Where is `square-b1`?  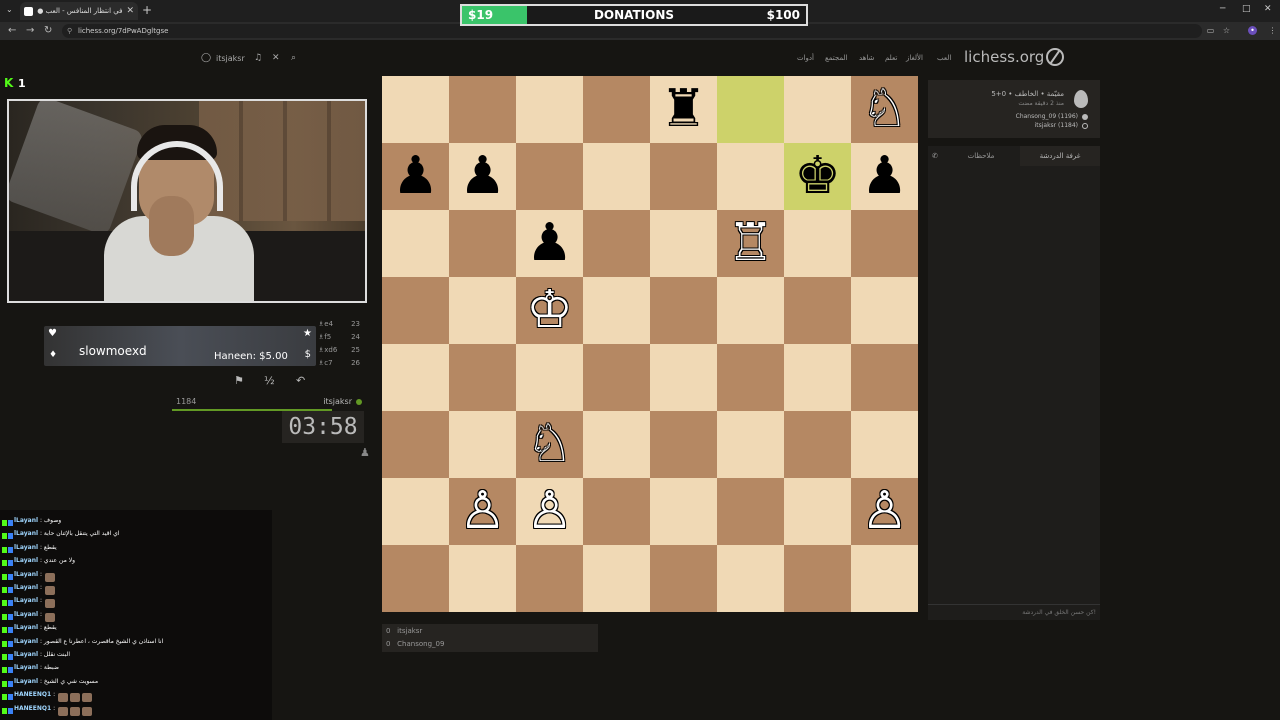
square-b1 is located at coordinates (817, 109).